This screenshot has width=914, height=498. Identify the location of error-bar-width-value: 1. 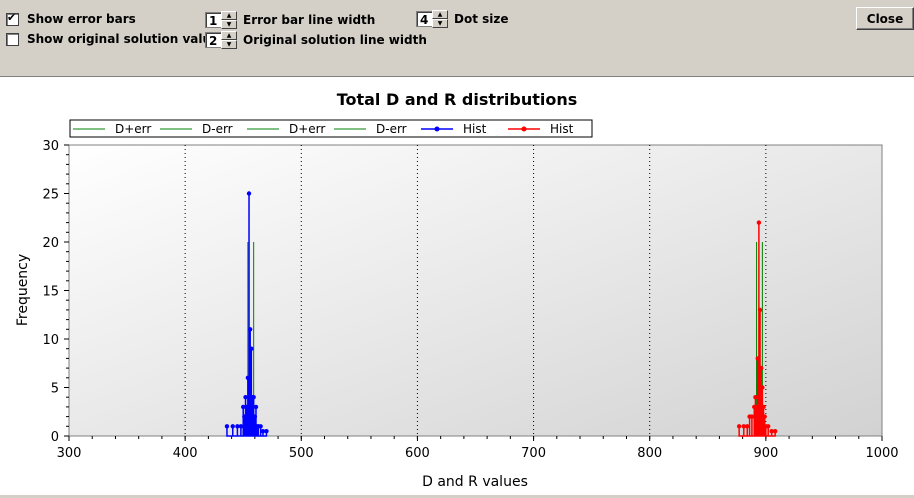
(213, 20).